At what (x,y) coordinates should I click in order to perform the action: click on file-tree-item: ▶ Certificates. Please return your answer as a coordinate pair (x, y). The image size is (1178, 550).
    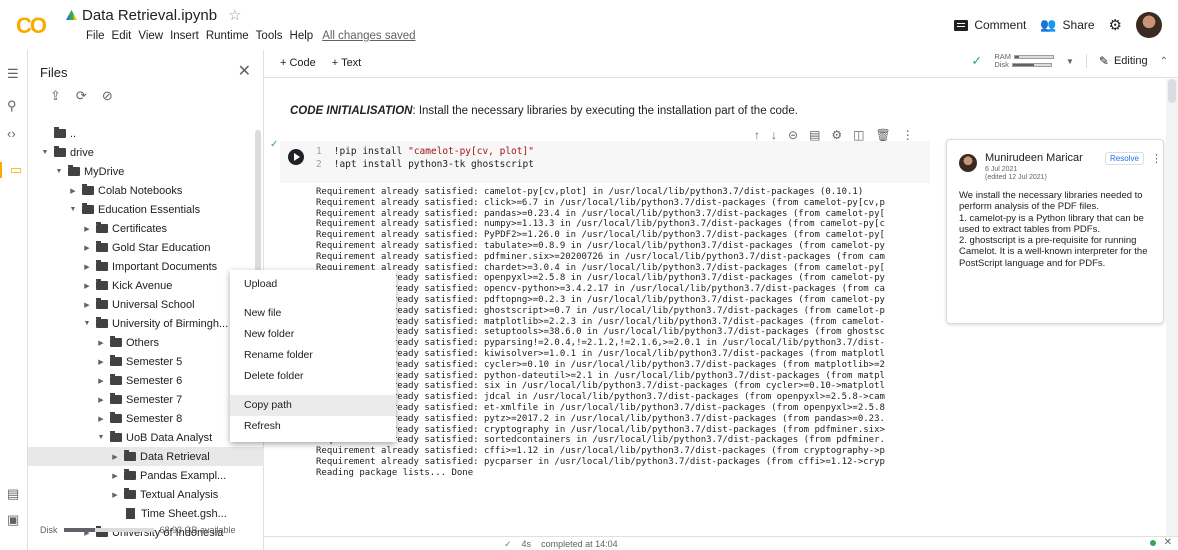
    Looking at the image, I should click on (146, 228).